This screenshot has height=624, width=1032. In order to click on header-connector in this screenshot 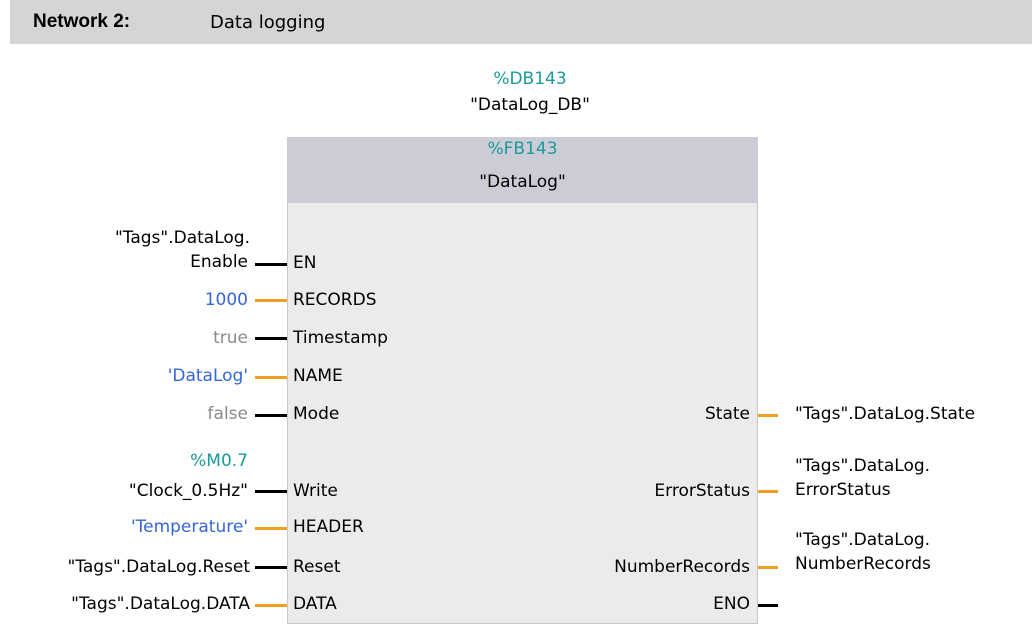, I will do `click(271, 528)`.